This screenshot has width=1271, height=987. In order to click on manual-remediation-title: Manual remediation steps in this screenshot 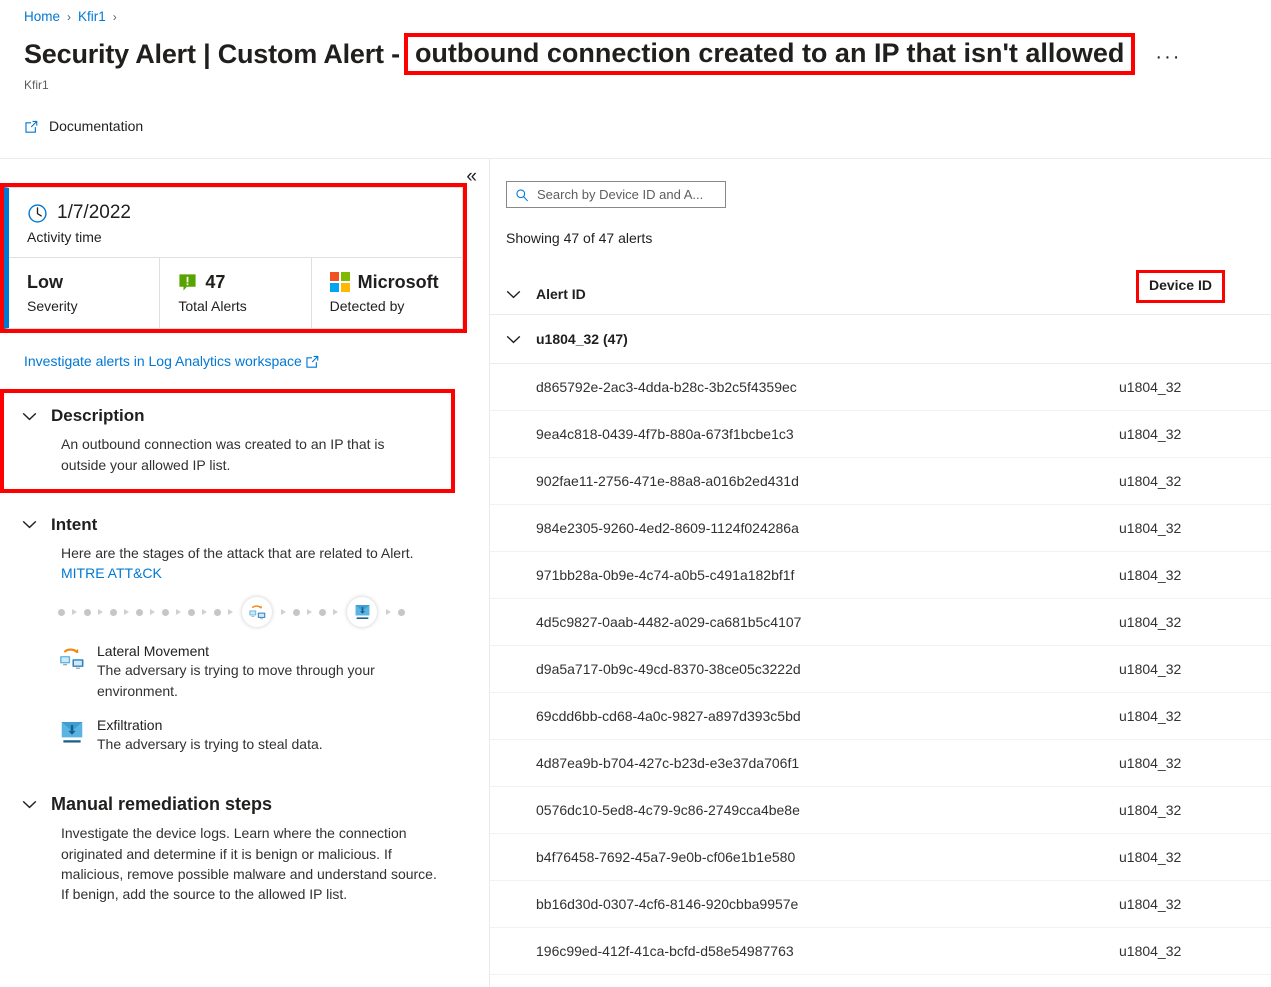, I will do `click(162, 804)`.